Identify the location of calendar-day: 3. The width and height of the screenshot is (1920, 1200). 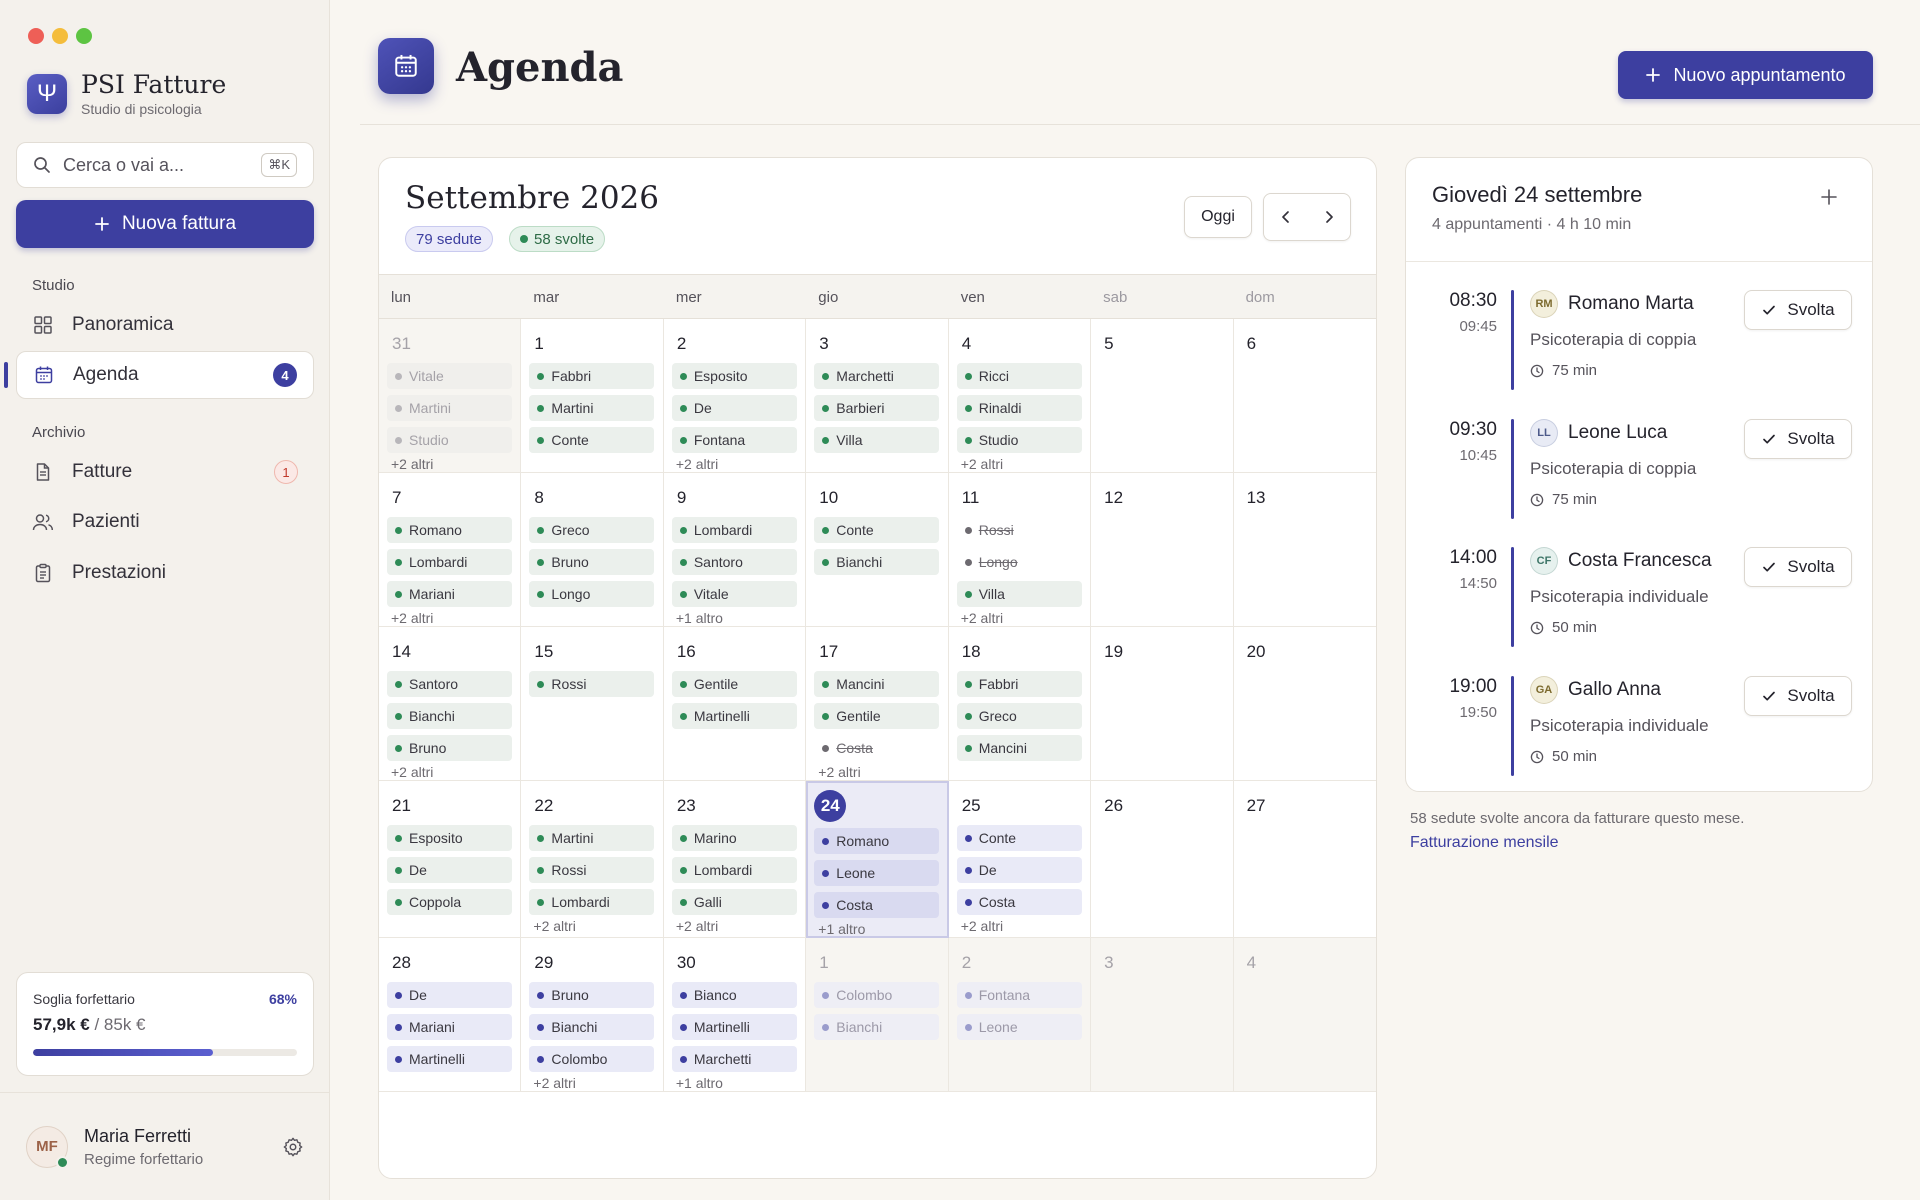
(1162, 1015).